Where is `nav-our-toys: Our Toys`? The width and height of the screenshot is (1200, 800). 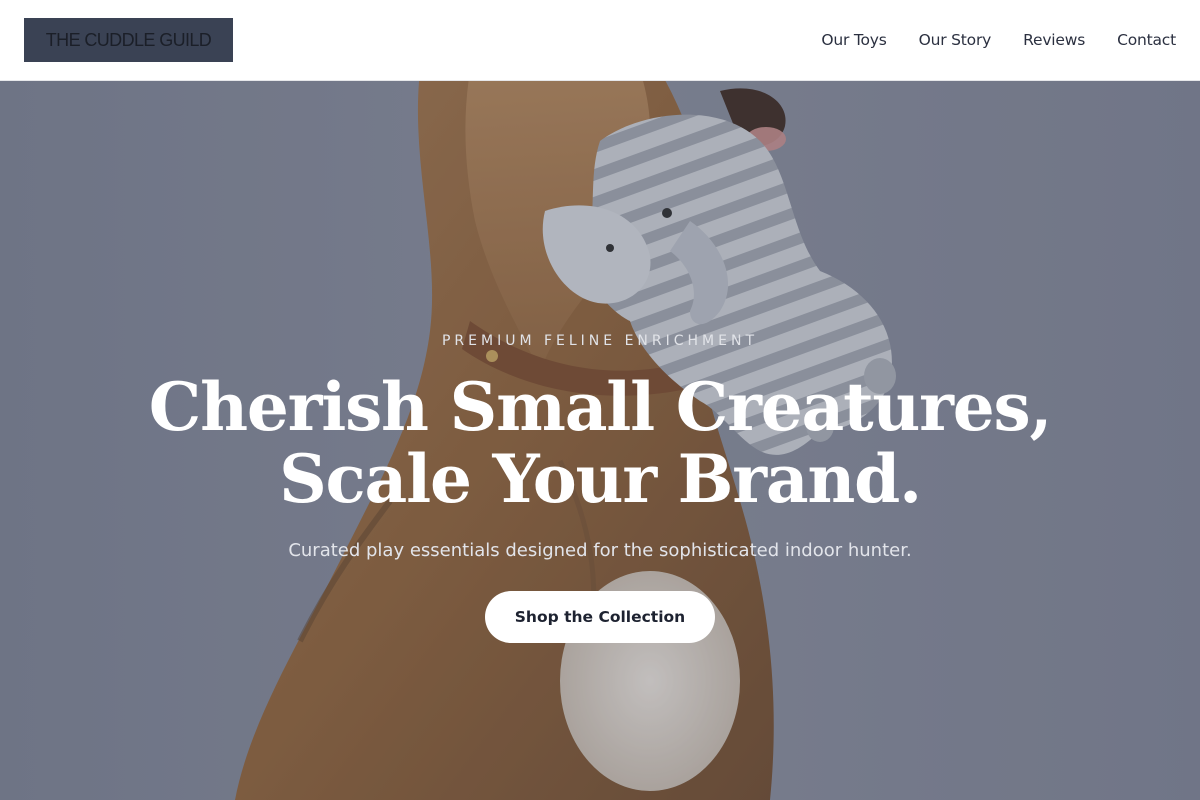
nav-our-toys: Our Toys is located at coordinates (853, 40).